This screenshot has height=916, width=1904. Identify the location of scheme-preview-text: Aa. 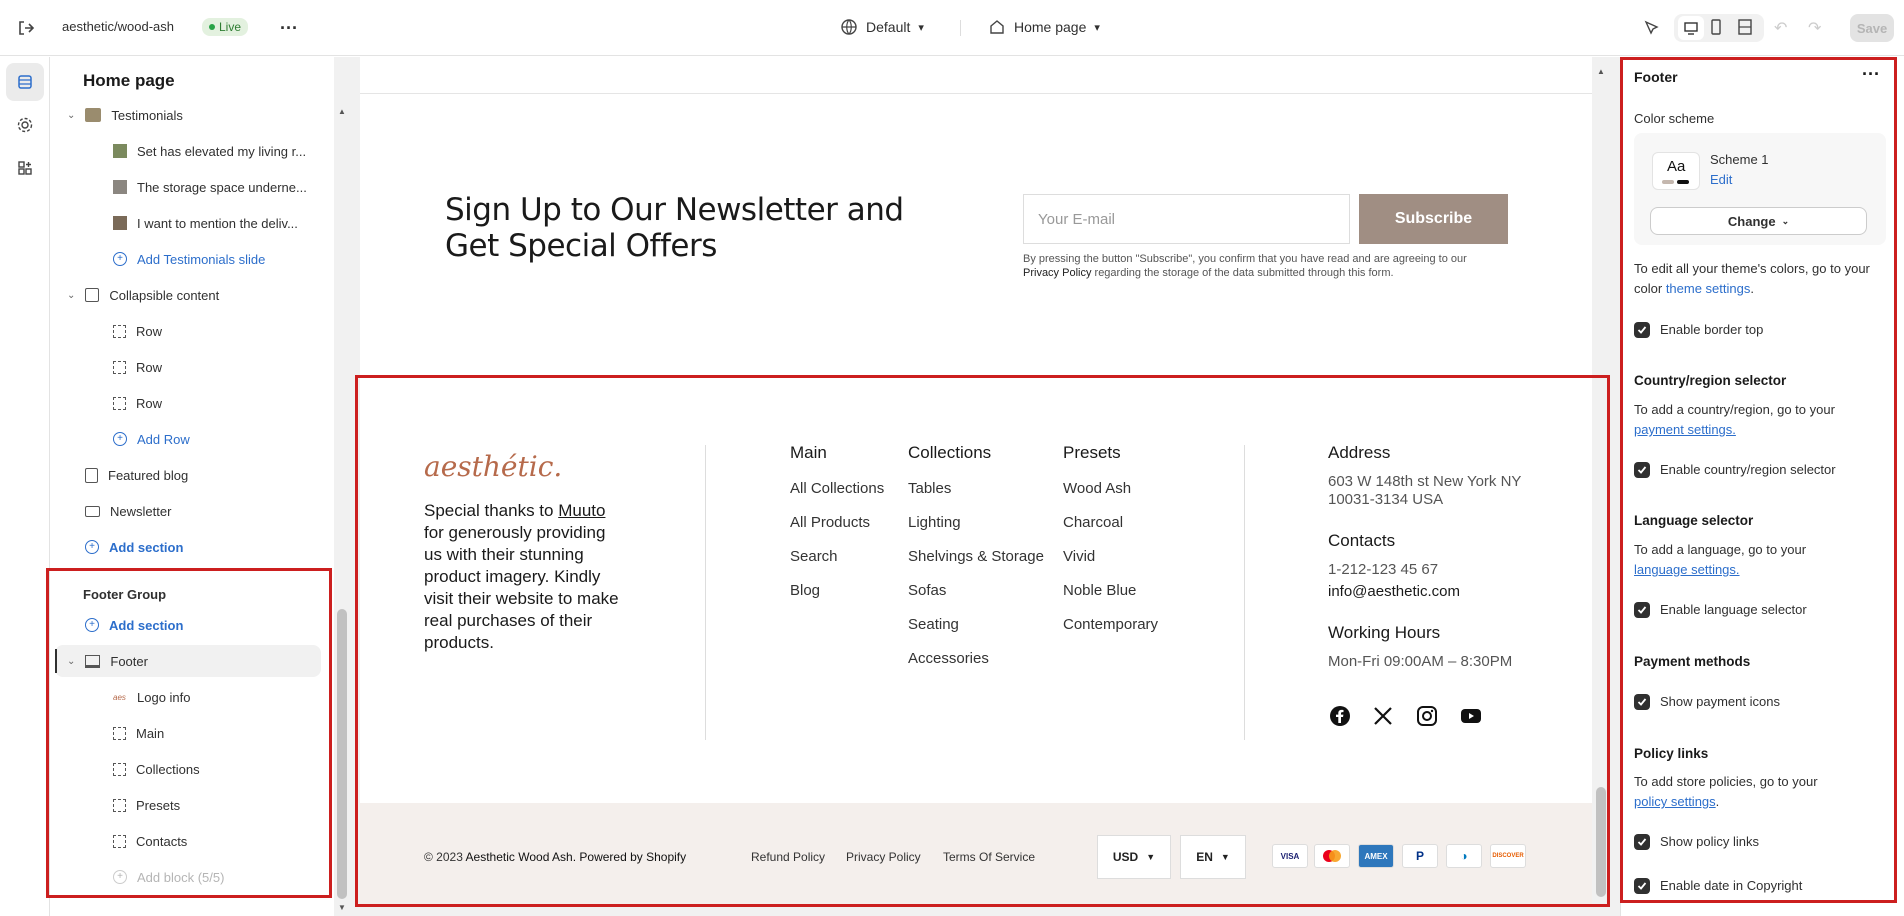
(1676, 166).